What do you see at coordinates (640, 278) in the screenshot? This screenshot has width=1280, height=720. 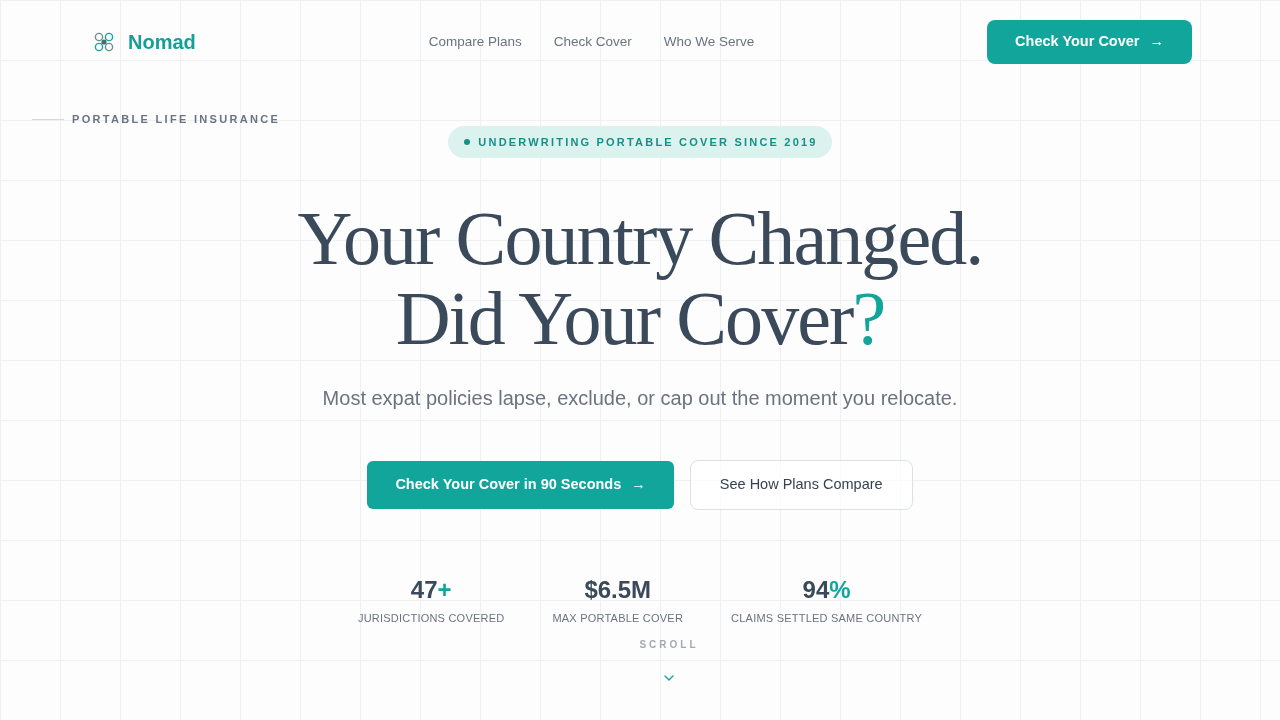 I see `headline: Your Country Changed. Did Your Cover?` at bounding box center [640, 278].